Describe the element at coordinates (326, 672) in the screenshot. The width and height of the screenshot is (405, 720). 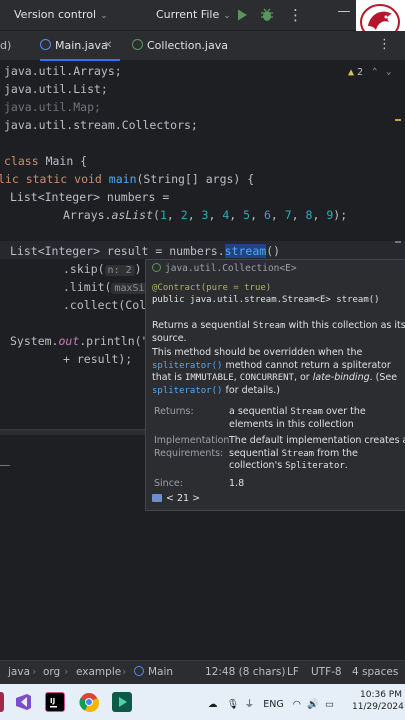
I see `file-encoding: UTF-8` at that location.